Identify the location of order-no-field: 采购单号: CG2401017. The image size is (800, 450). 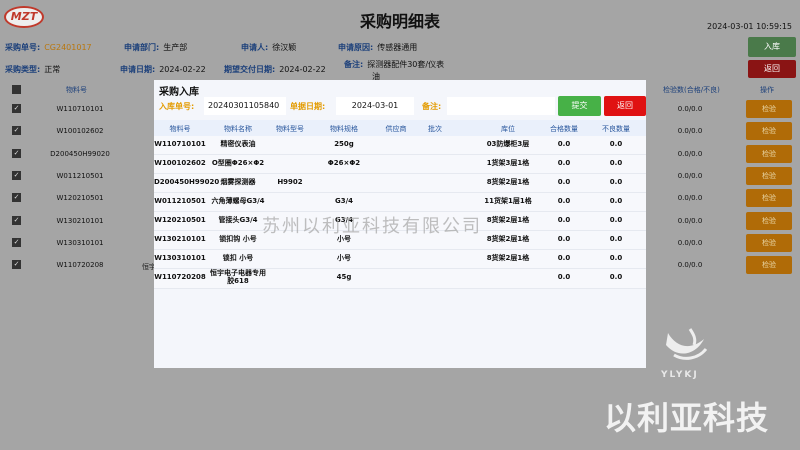
(48, 47).